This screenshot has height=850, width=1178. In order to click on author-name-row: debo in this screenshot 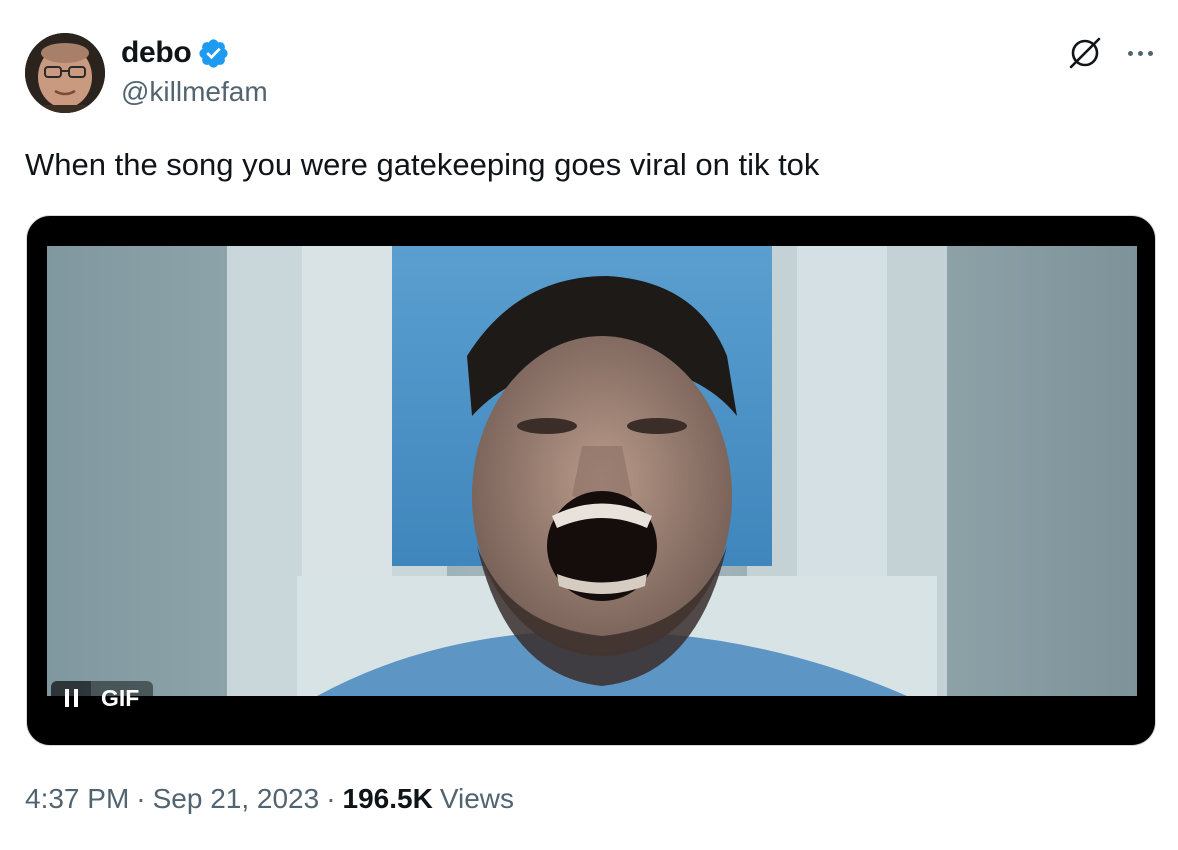, I will do `click(175, 53)`.